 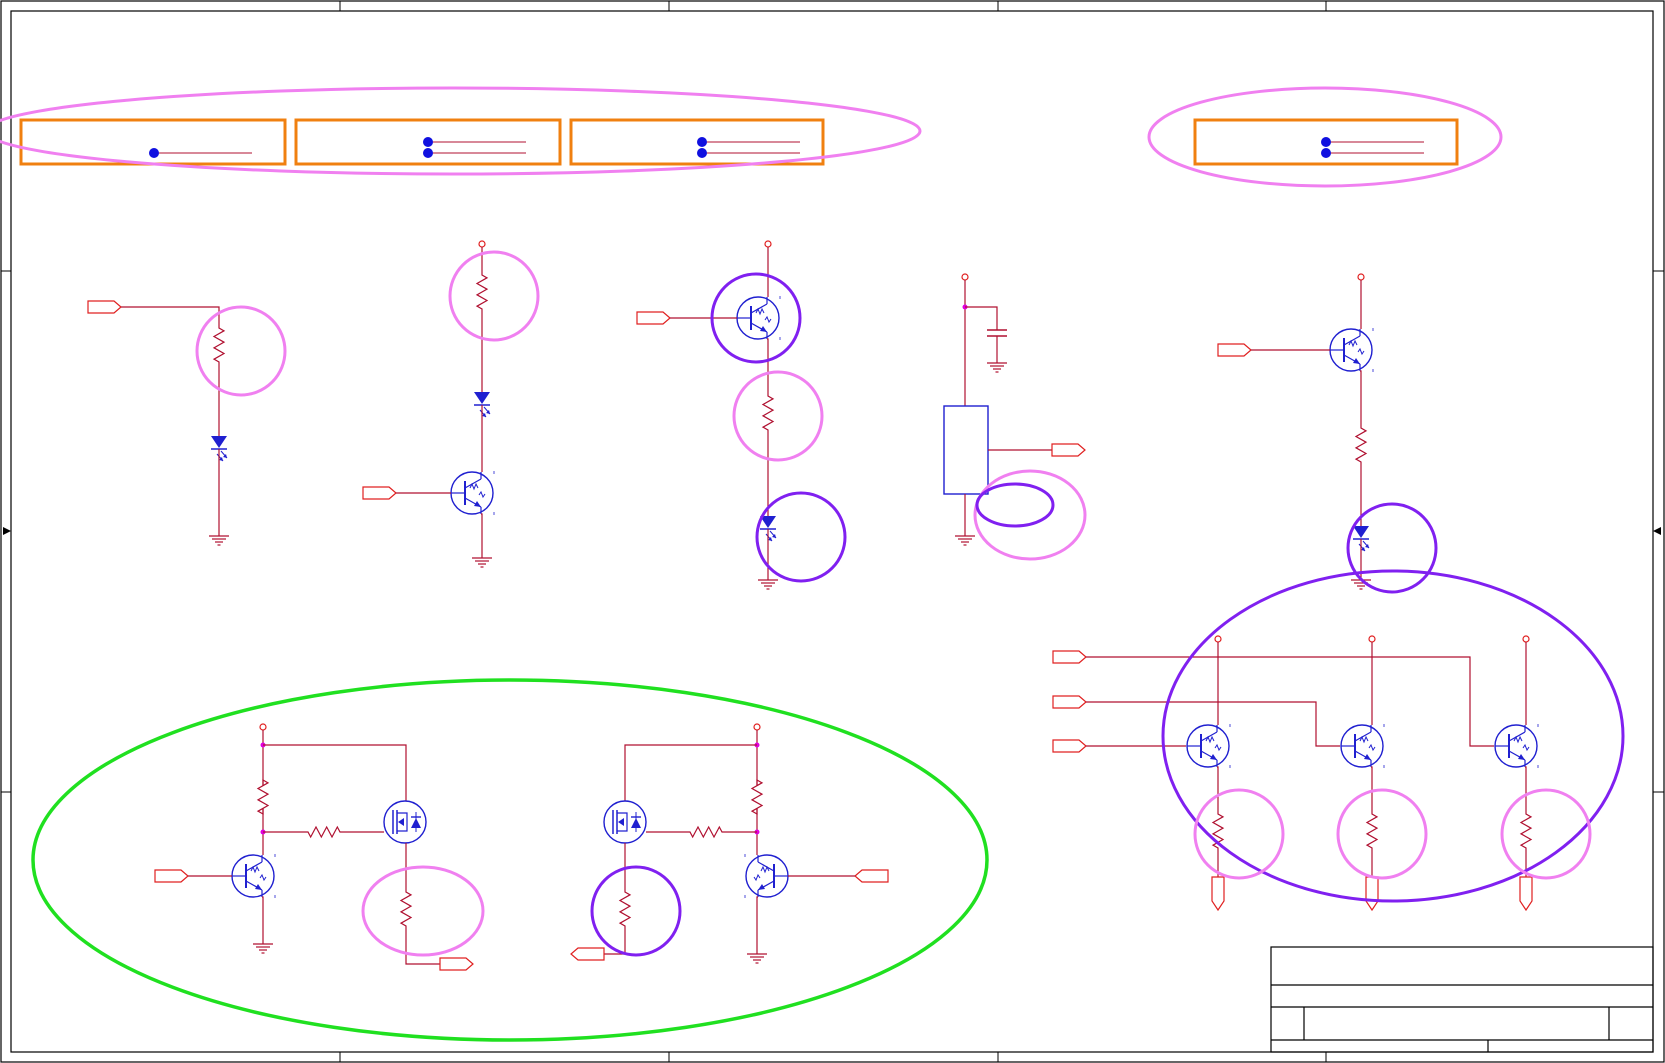 What do you see at coordinates (966, 450) in the screenshot?
I see `sensor-module` at bounding box center [966, 450].